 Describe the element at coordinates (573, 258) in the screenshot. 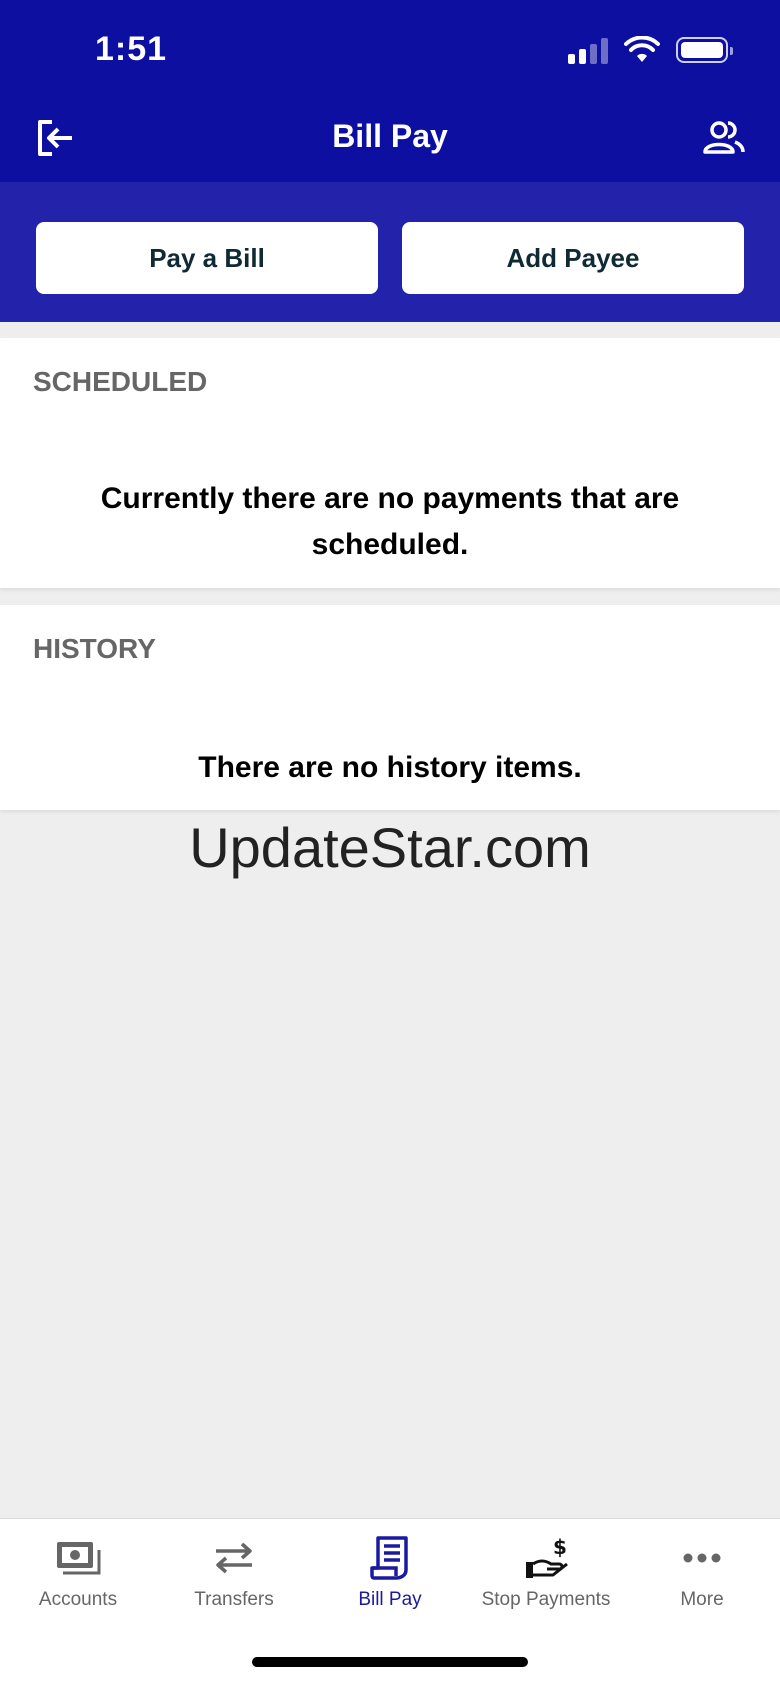

I see `add-payee-button: Add Payee` at that location.